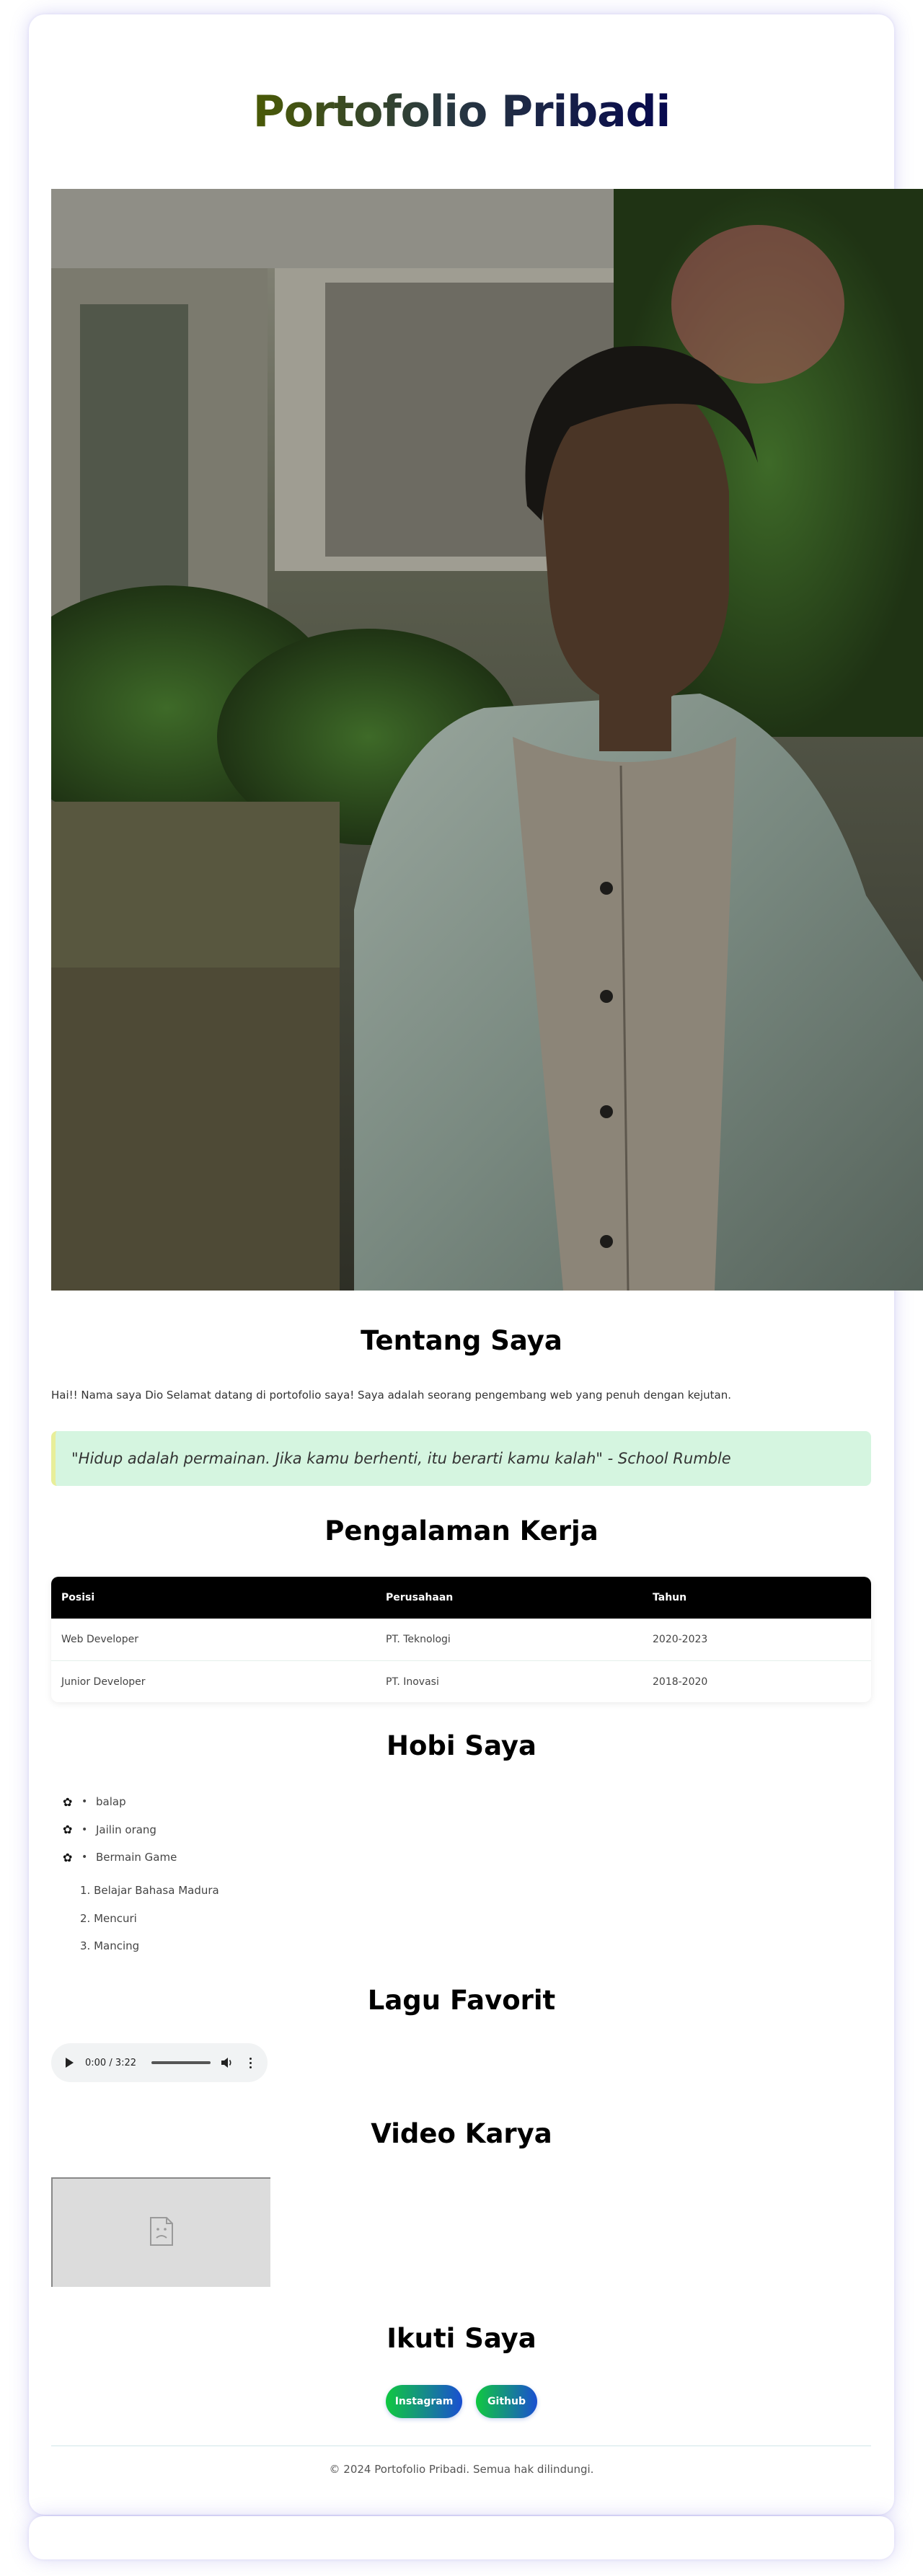 The height and width of the screenshot is (2576, 923). What do you see at coordinates (680, 1682) in the screenshot?
I see `table-cell: 2018-2020` at bounding box center [680, 1682].